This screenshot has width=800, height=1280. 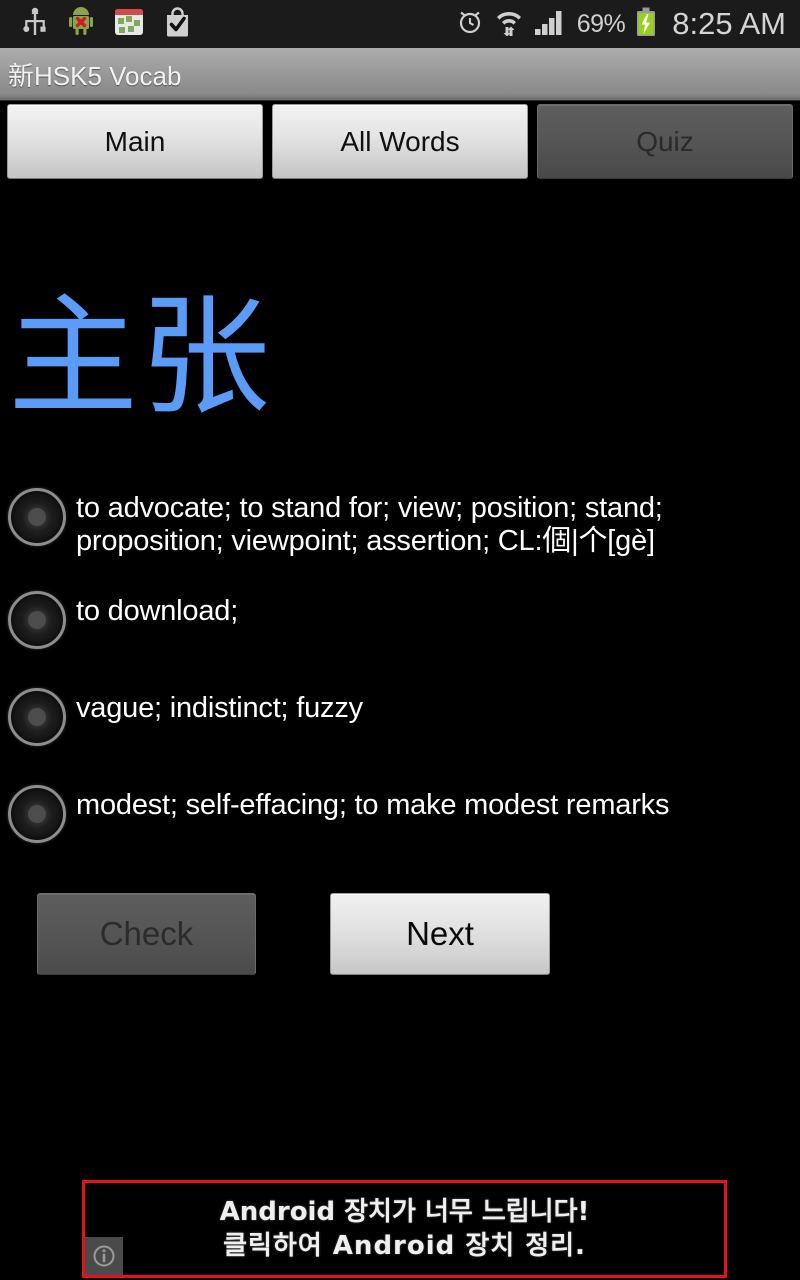 I want to click on tab-main-label: Main, so click(x=135, y=141).